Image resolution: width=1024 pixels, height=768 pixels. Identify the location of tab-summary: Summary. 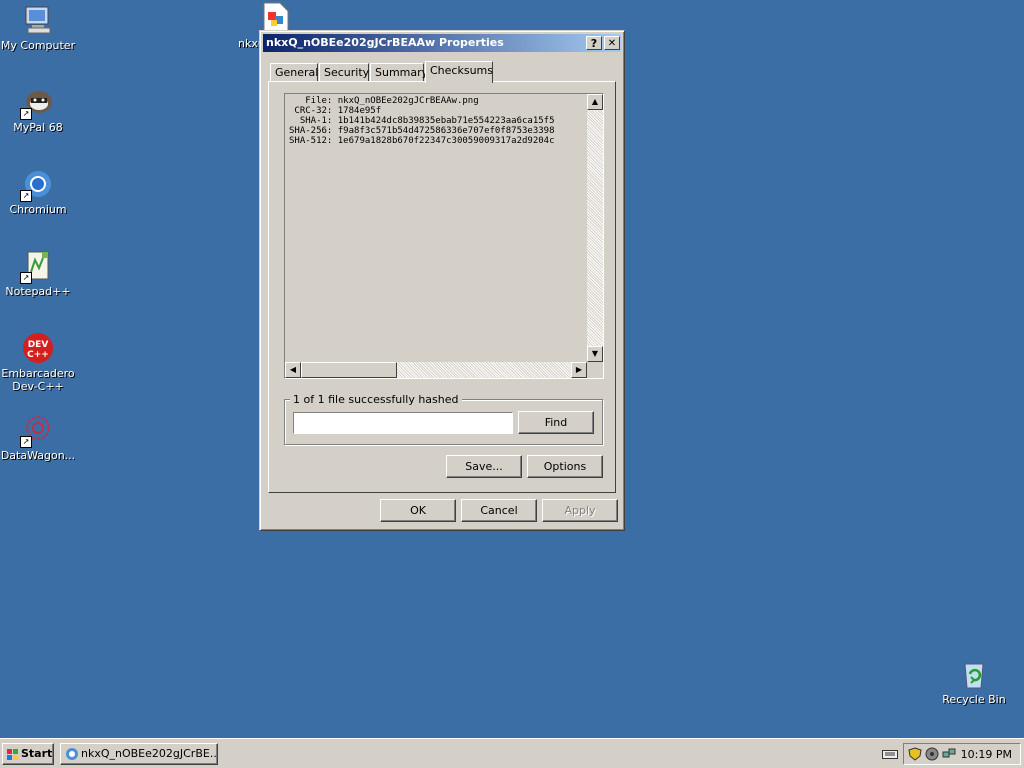
(399, 72).